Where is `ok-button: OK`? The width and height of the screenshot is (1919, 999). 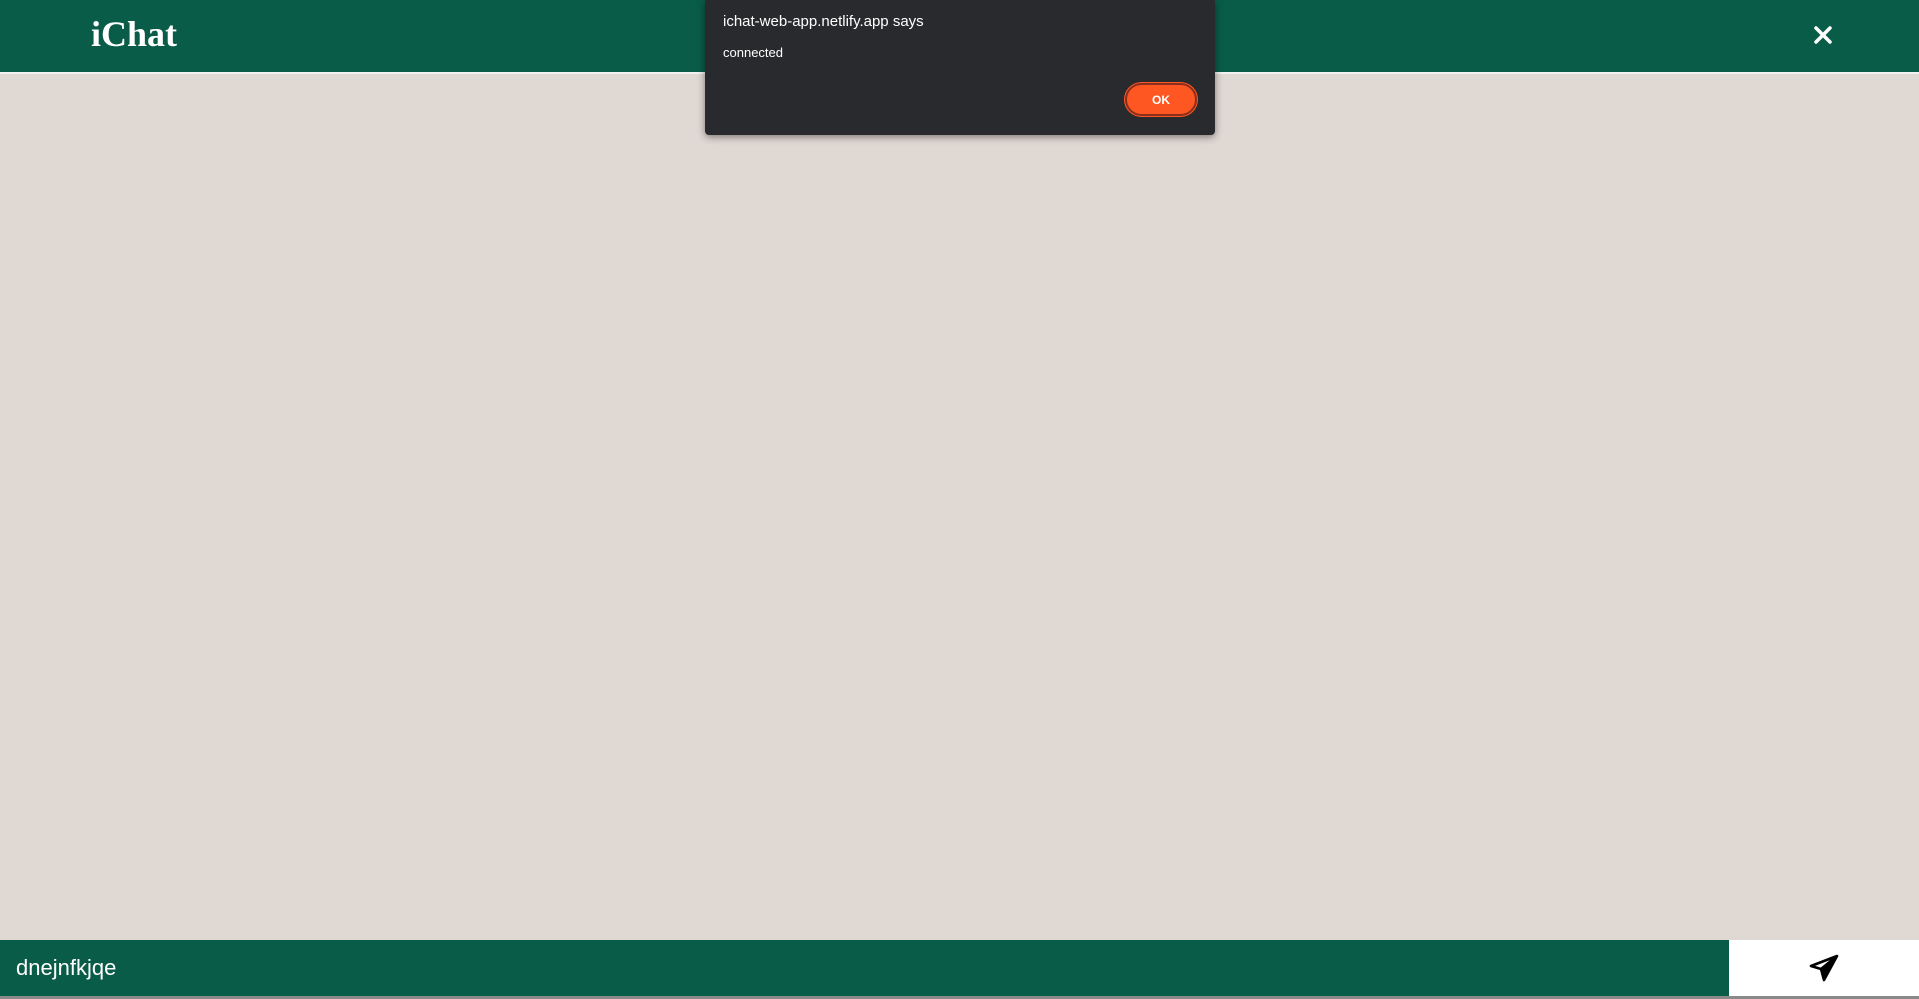
ok-button: OK is located at coordinates (1161, 99).